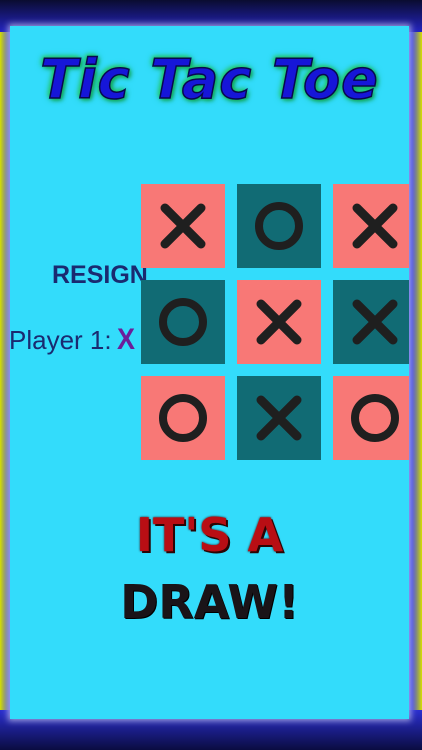  Describe the element at coordinates (61, 340) in the screenshot. I see `player-label: Player 1:` at that location.